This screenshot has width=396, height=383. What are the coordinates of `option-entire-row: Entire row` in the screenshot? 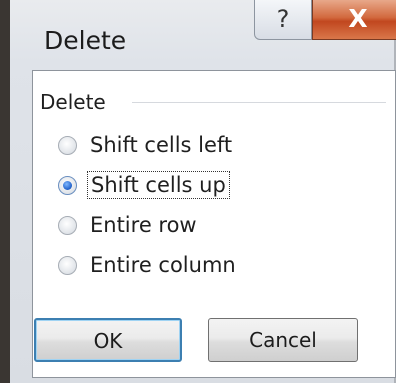 It's located at (129, 225).